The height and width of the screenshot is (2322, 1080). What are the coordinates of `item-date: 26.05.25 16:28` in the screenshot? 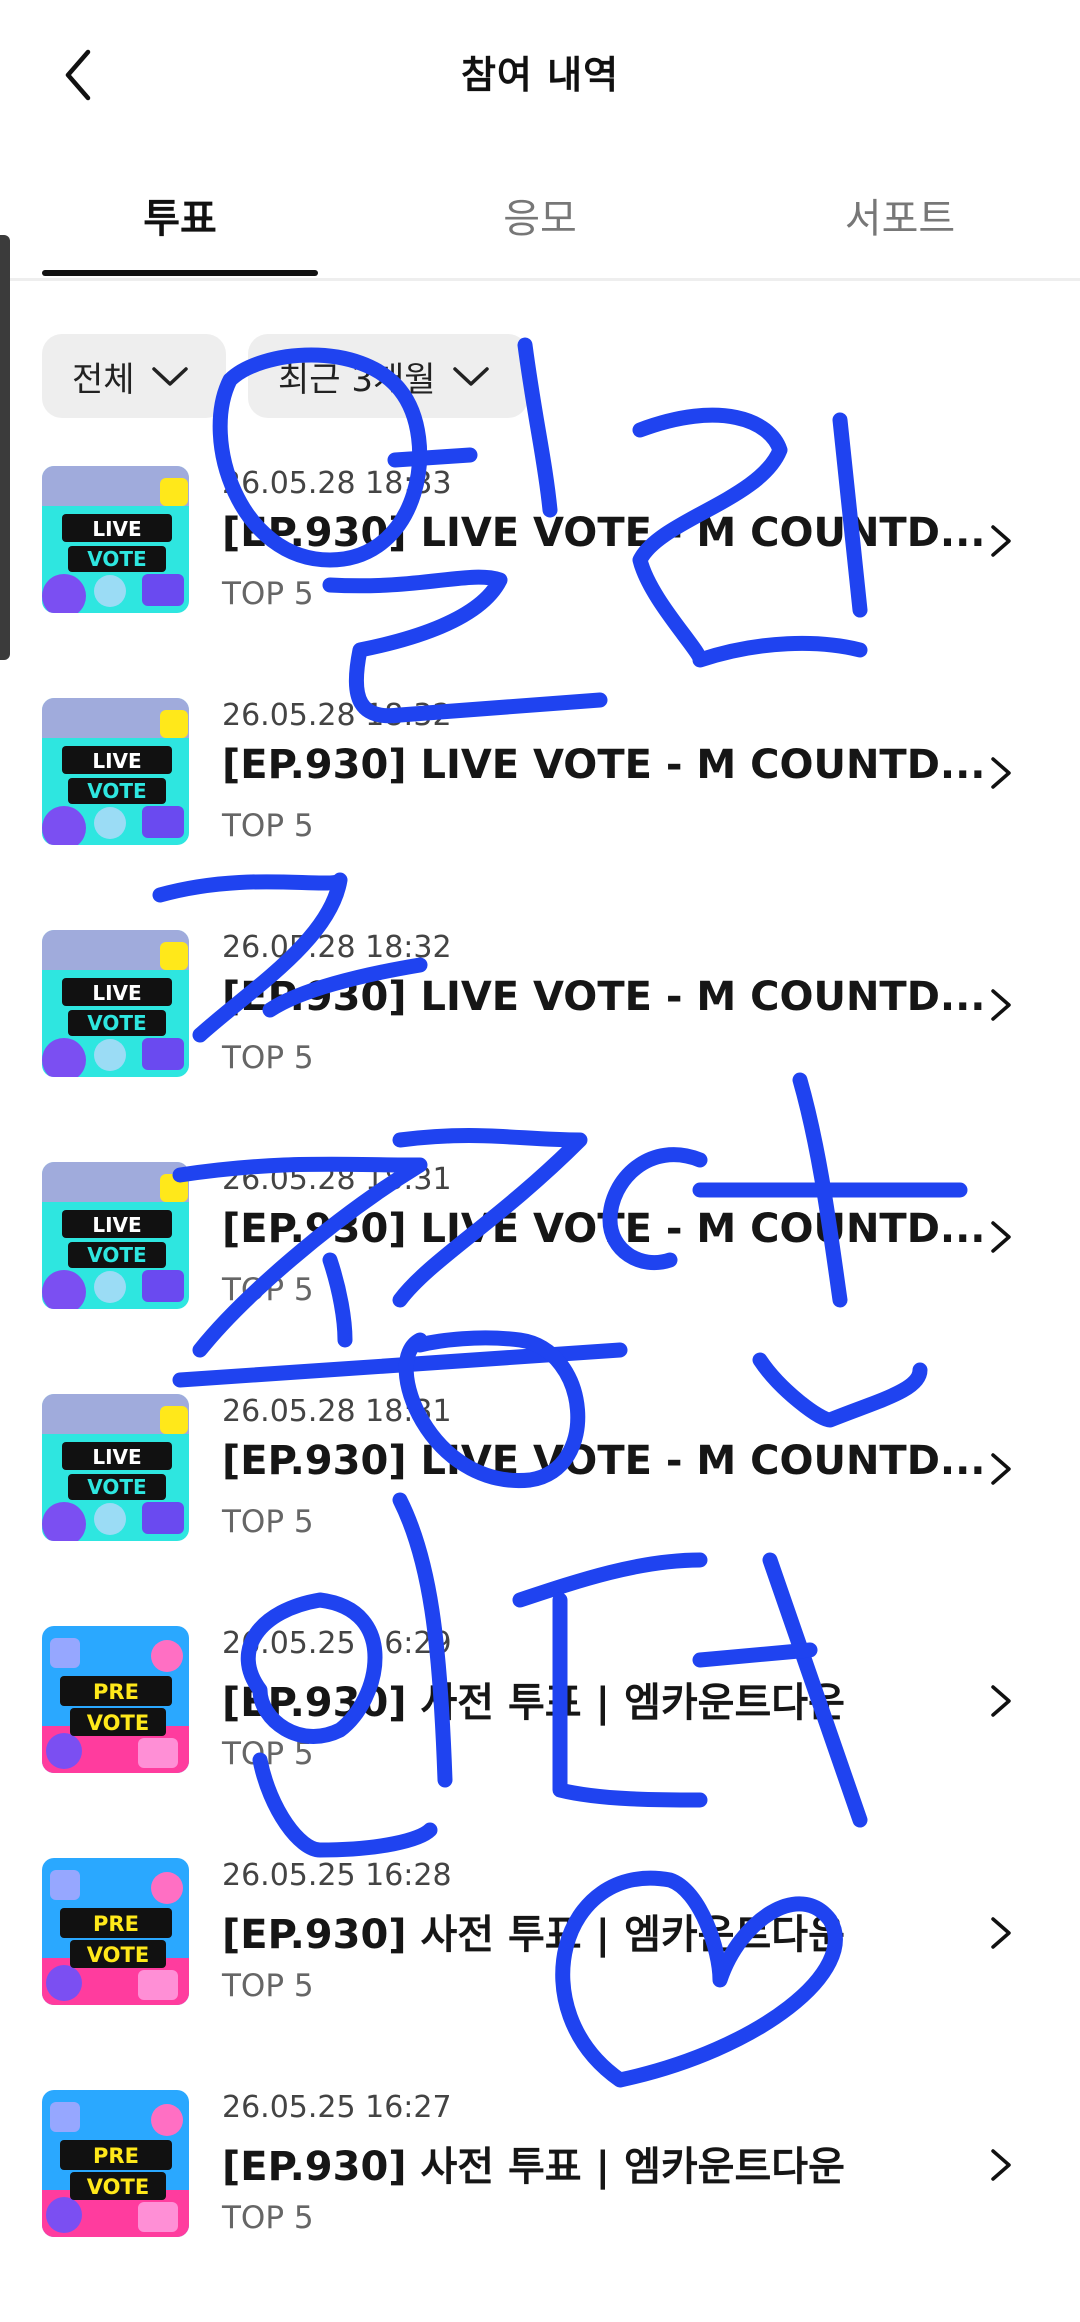 It's located at (337, 1875).